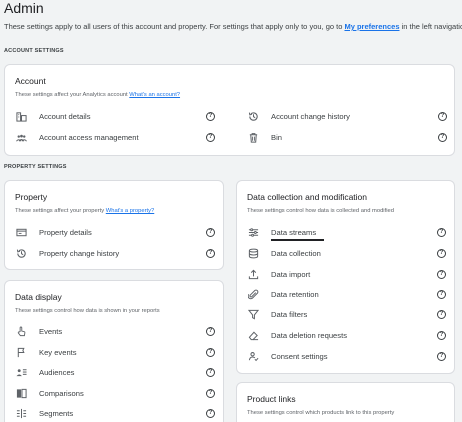  What do you see at coordinates (309, 335) in the screenshot?
I see `data-deletion-requests-label: Data deletion requests` at bounding box center [309, 335].